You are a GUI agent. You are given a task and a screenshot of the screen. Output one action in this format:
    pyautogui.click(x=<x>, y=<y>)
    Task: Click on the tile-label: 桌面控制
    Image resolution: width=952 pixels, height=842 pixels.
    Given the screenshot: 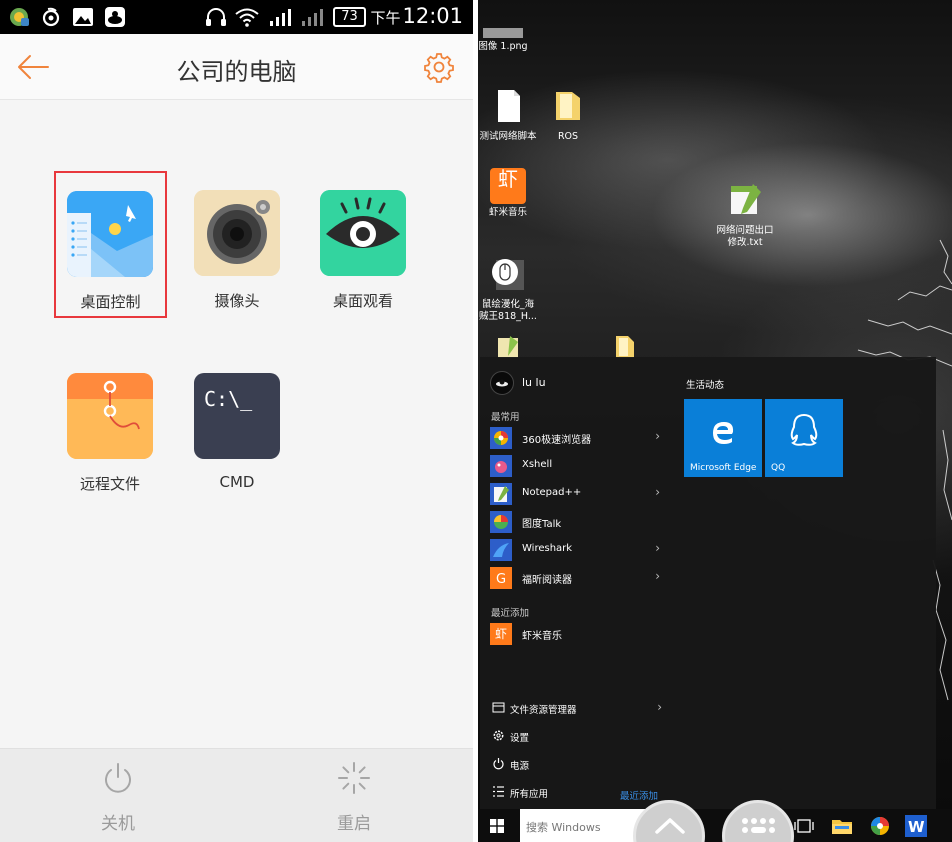 What is the action you would take?
    pyautogui.click(x=110, y=302)
    